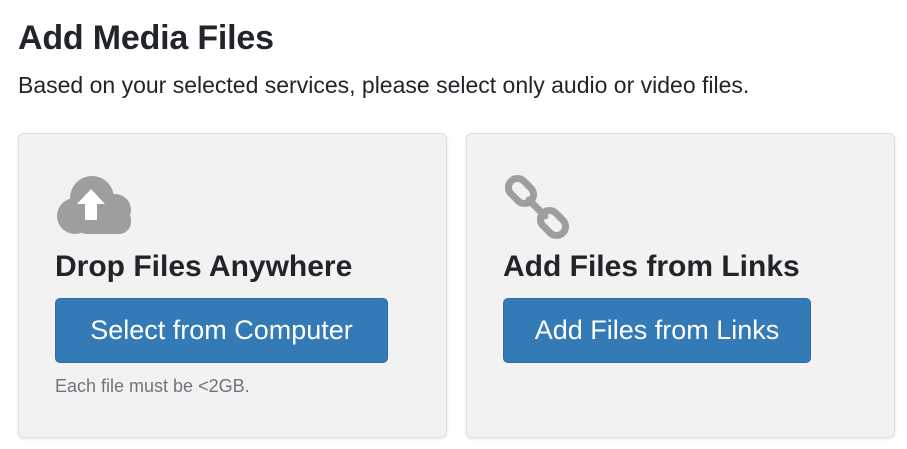 The image size is (907, 449). Describe the element at coordinates (146, 38) in the screenshot. I see `page-title: Add Media Files` at that location.